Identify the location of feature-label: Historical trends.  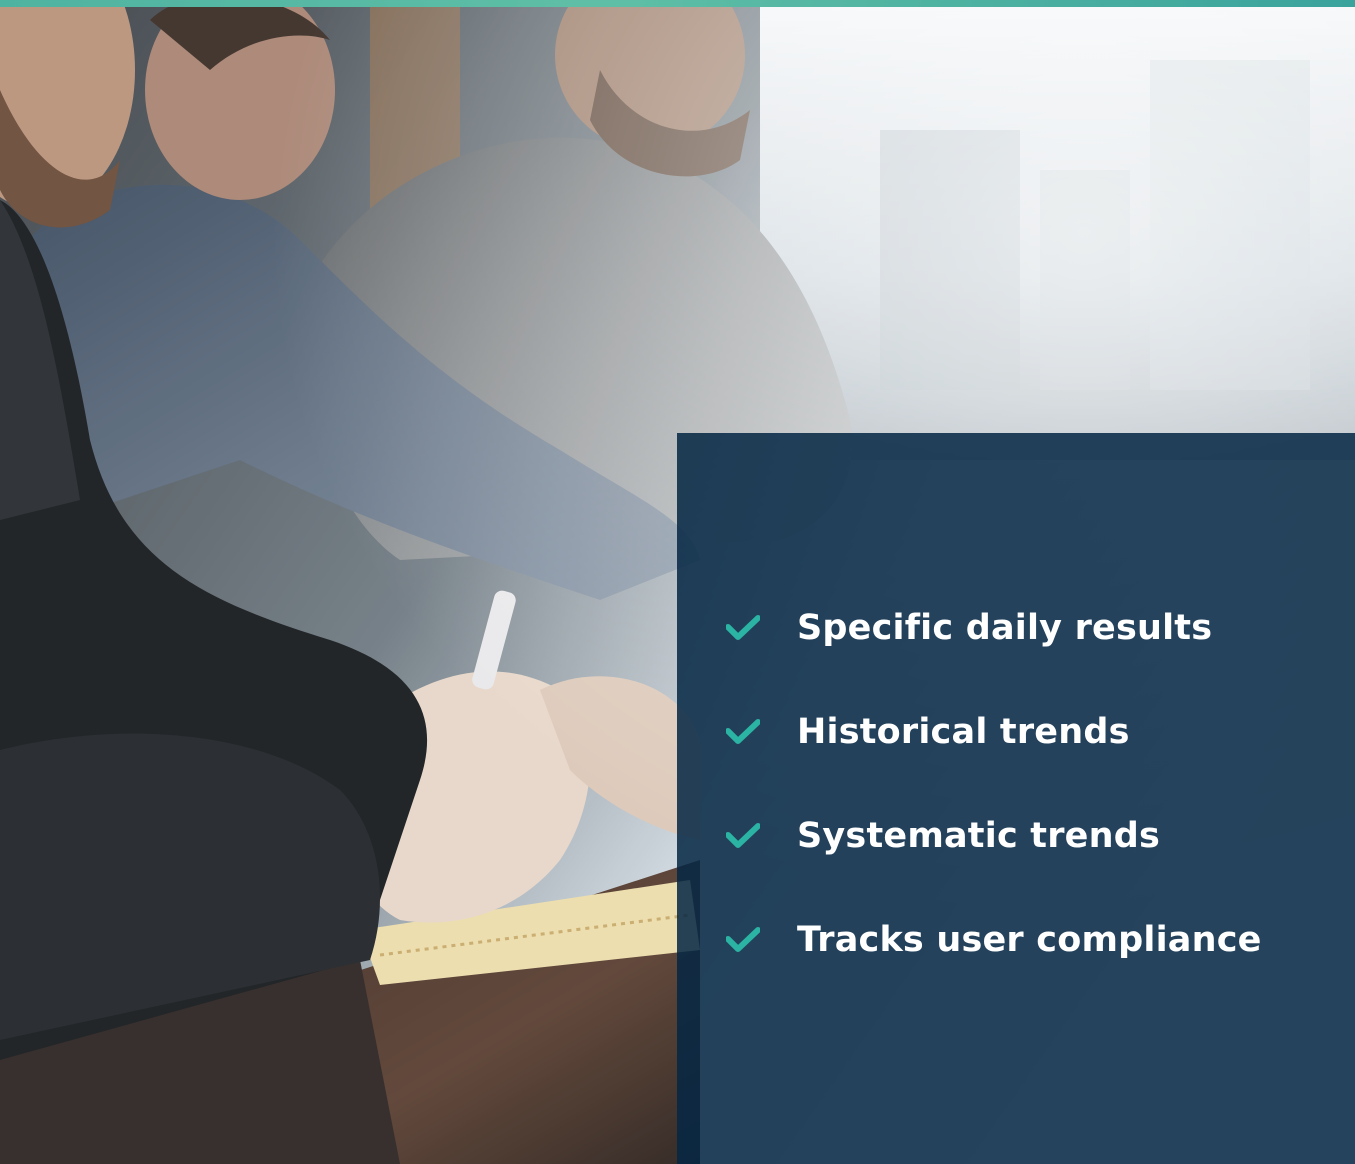
(963, 732).